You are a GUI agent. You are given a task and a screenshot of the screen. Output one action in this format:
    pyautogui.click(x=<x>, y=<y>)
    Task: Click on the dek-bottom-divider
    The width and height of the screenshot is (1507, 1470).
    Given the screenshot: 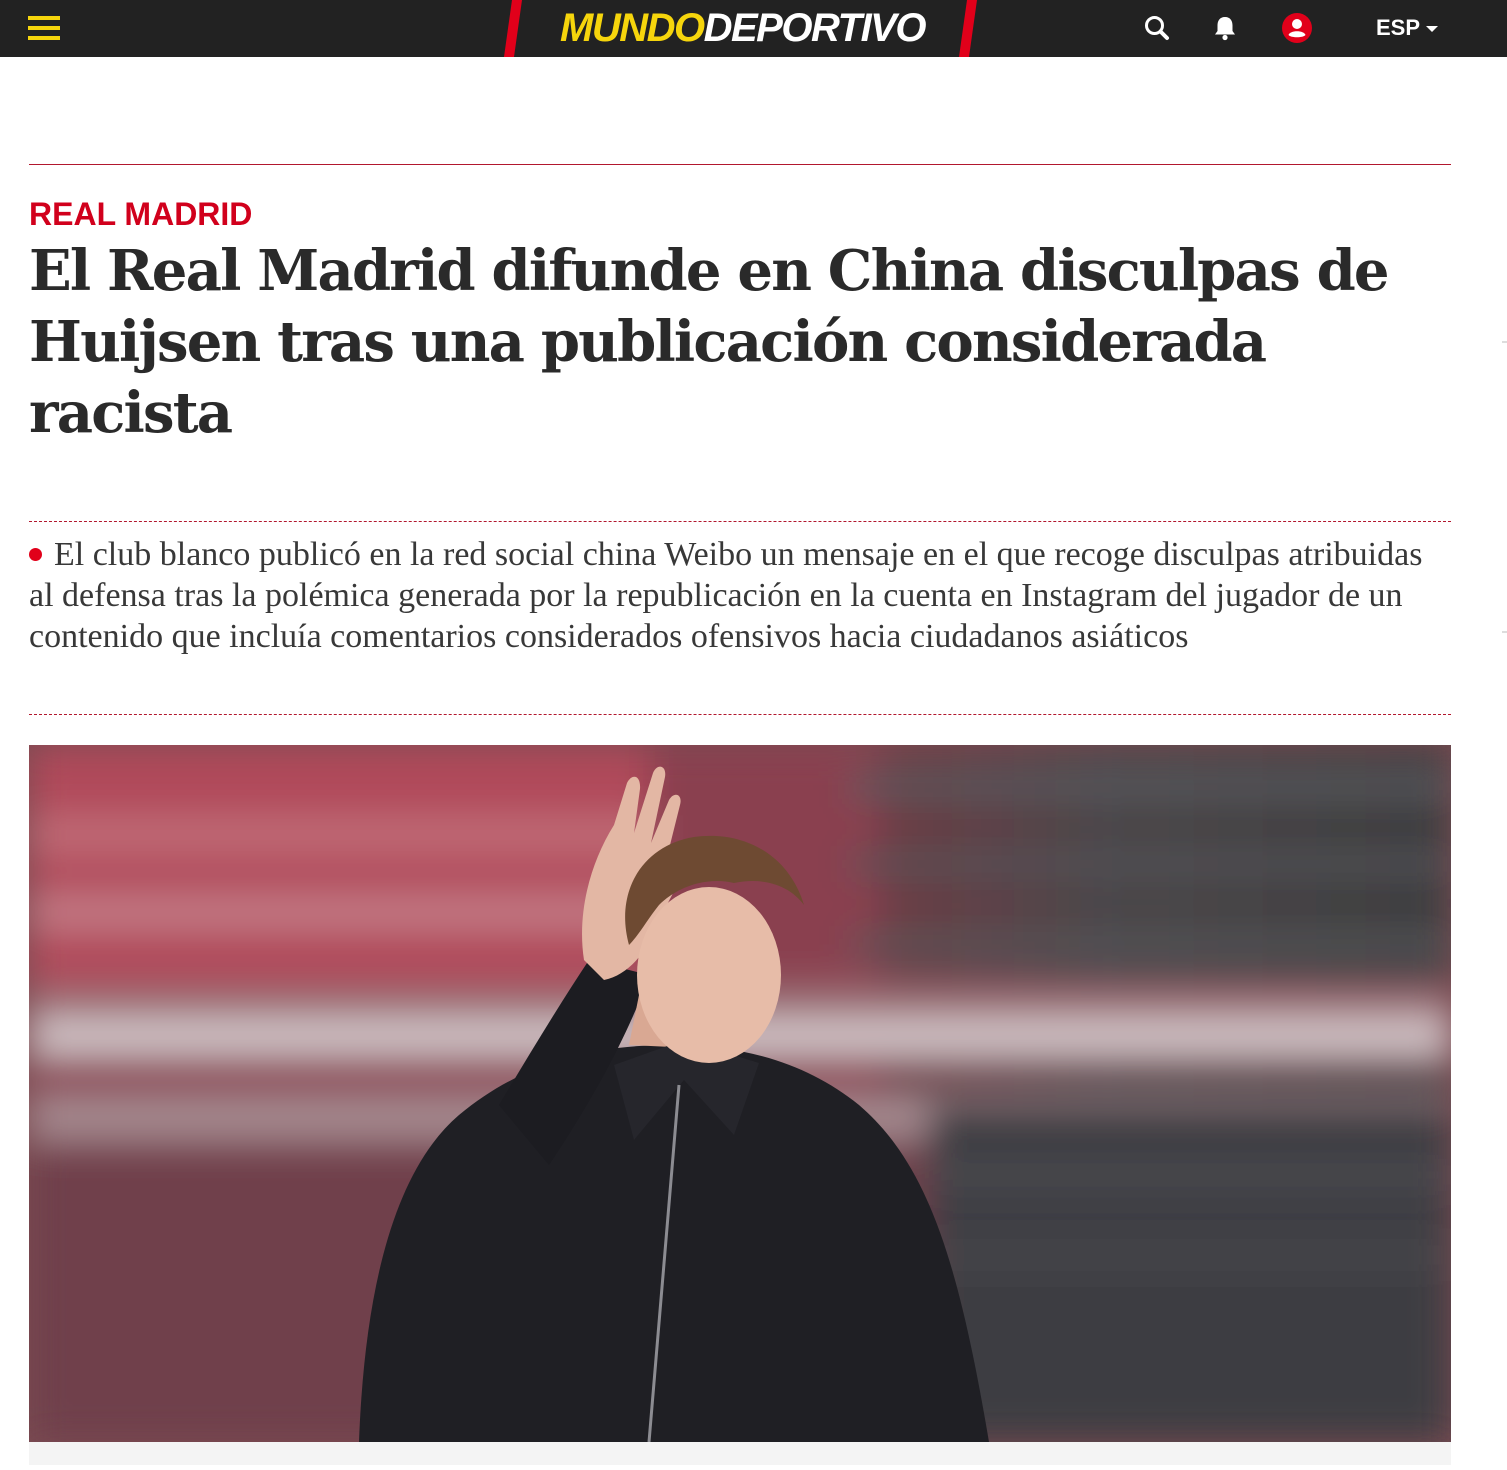 What is the action you would take?
    pyautogui.click(x=740, y=714)
    